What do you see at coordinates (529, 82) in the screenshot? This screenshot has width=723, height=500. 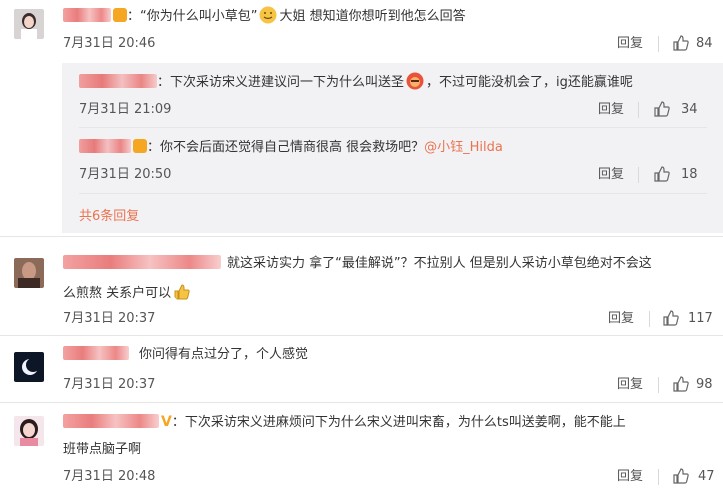 I see `sub-reply-text-cont: ，不过可能没机会了，ig还能赢谁呢` at bounding box center [529, 82].